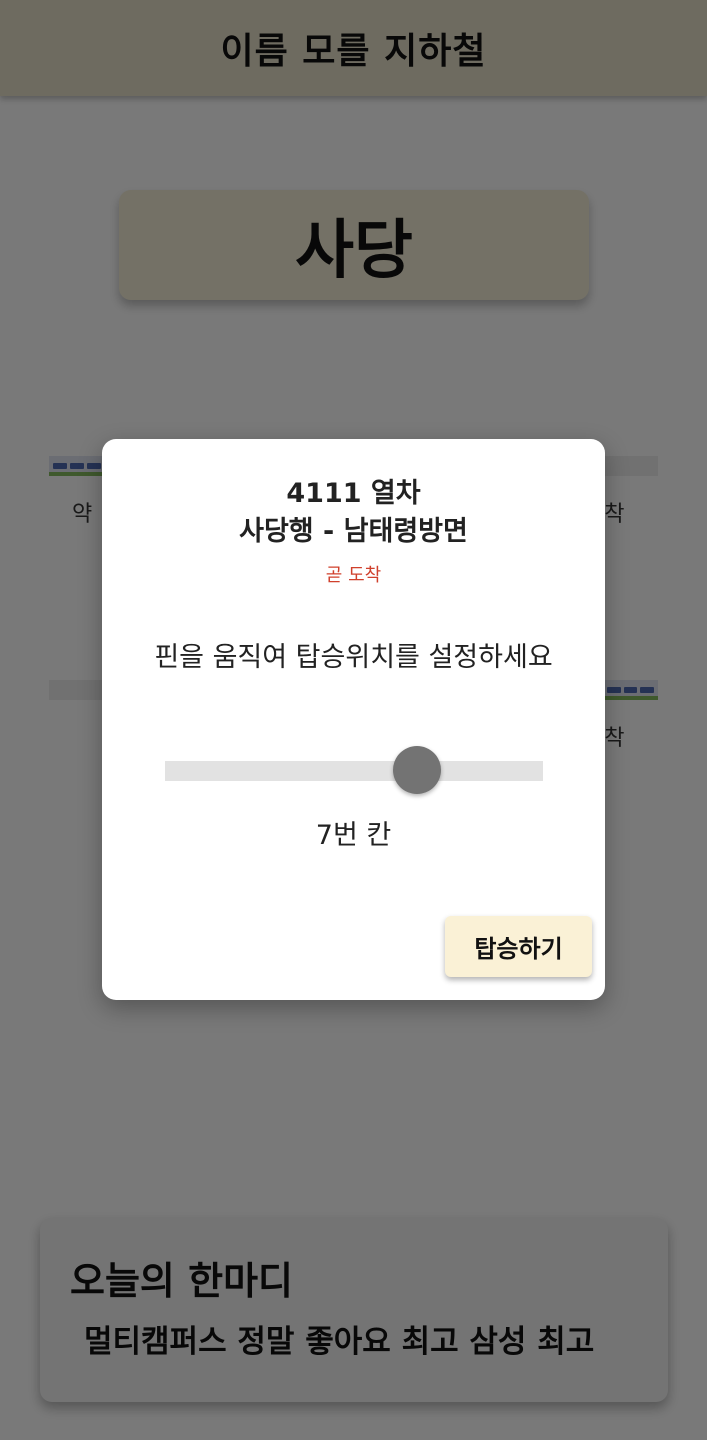 The height and width of the screenshot is (1440, 707). What do you see at coordinates (291, 771) in the screenshot?
I see `slider-fill` at bounding box center [291, 771].